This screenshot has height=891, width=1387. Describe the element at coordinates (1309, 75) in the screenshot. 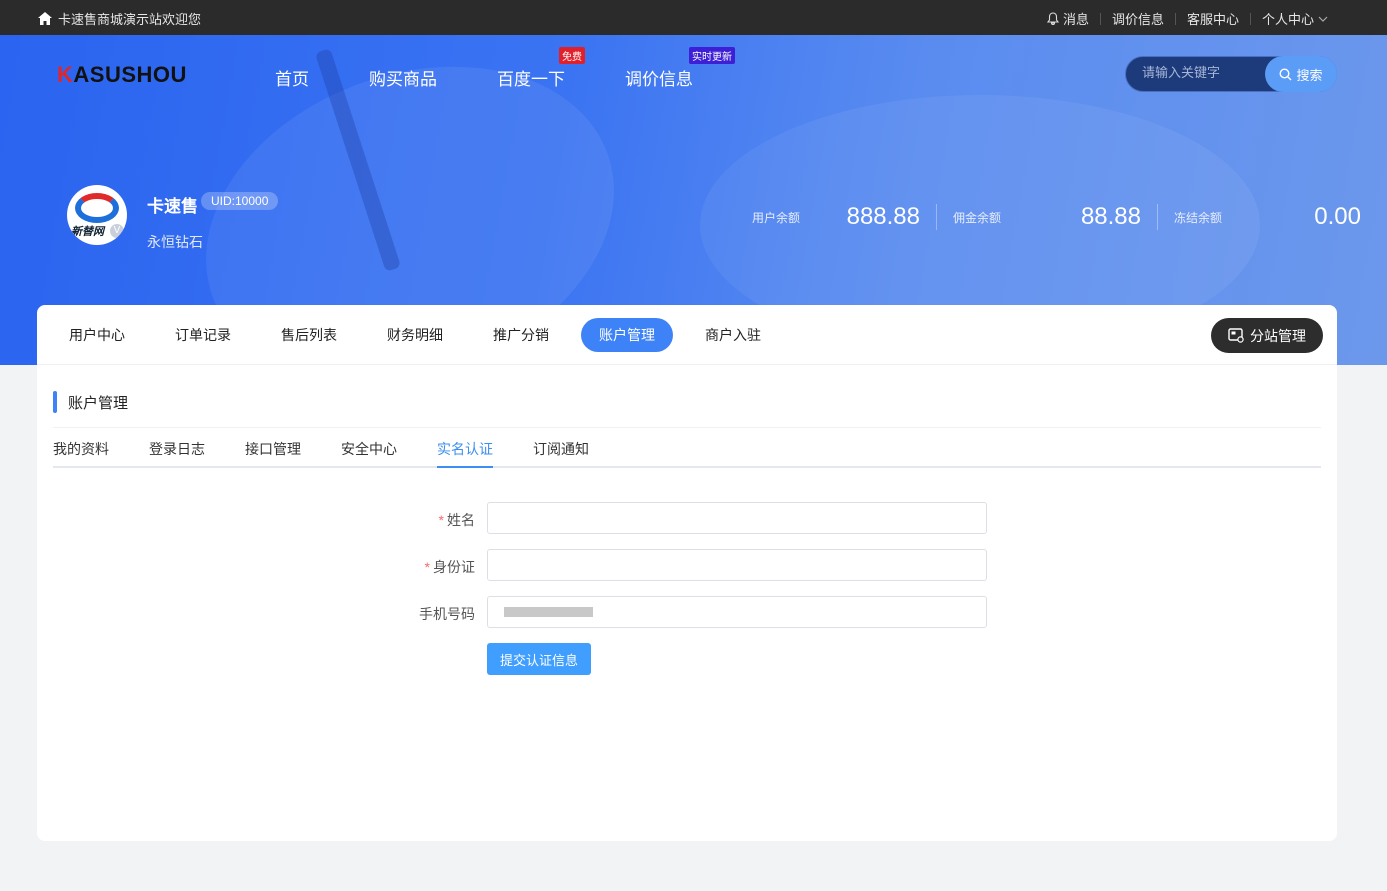

I see `search-button-label: 搜索` at that location.